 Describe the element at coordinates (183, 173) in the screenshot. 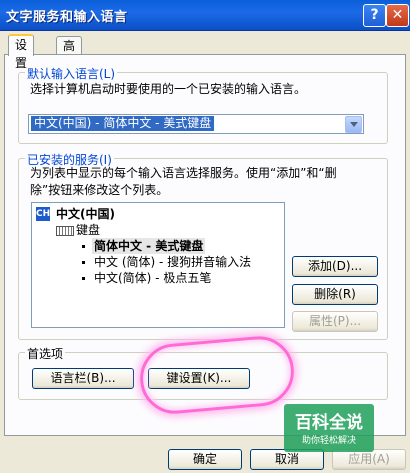

I see `installed-services-description-1: 为列表中显示的每个输入语言选择服务。使用“添加”和“删` at that location.